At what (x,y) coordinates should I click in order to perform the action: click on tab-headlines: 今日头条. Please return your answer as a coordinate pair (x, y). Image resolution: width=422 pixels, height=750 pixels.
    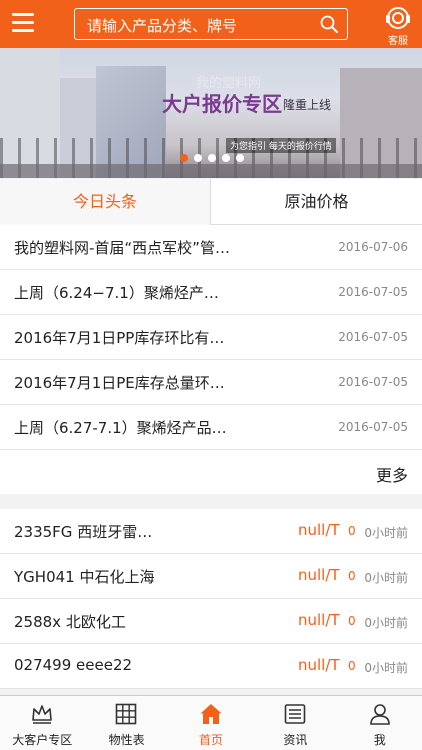
    Looking at the image, I should click on (105, 202).